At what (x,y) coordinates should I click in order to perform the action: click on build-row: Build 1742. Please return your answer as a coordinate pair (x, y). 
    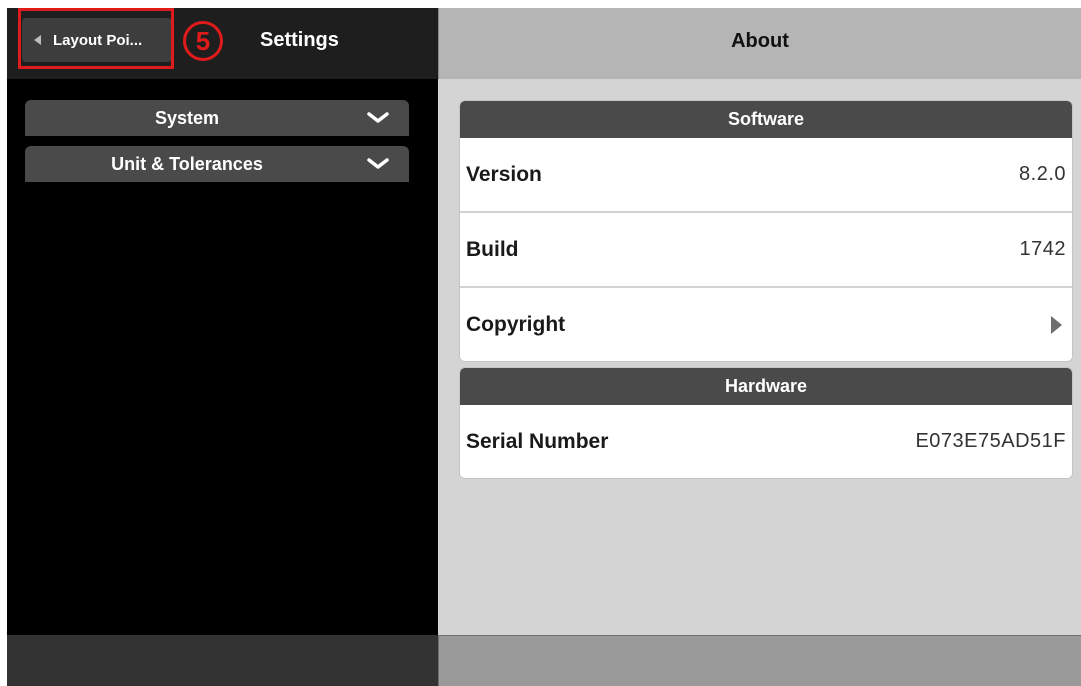
    Looking at the image, I should click on (766, 250).